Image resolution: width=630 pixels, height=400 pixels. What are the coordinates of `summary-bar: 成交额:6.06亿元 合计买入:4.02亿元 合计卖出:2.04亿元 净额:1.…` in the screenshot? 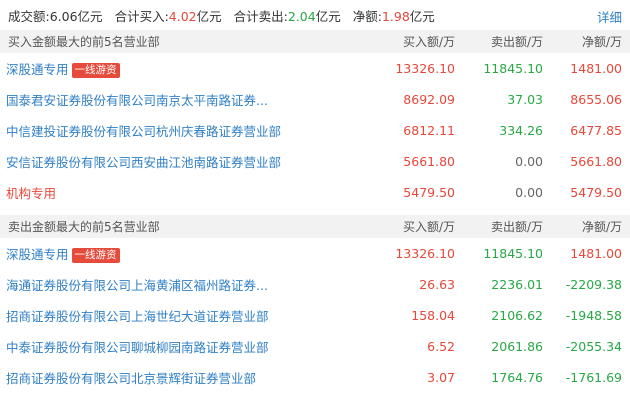 It's located at (315, 15).